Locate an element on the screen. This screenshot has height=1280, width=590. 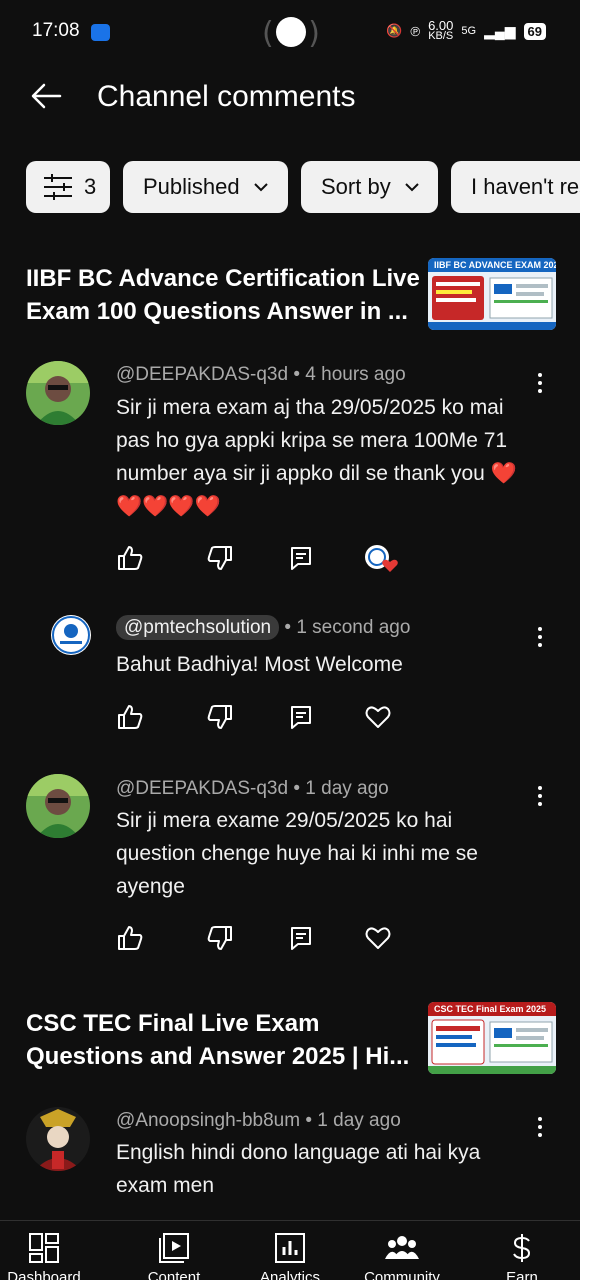
pill-right-bracket: ) is located at coordinates (314, 33).